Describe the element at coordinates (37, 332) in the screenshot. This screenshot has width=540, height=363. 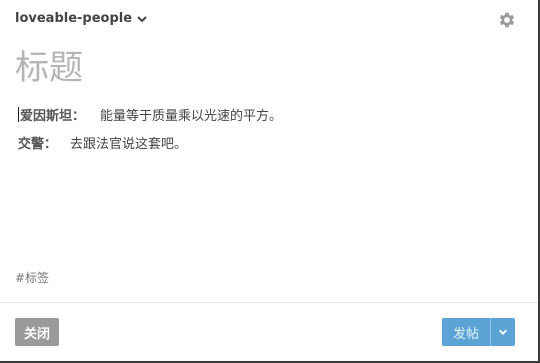
I see `close-button: 关闭` at that location.